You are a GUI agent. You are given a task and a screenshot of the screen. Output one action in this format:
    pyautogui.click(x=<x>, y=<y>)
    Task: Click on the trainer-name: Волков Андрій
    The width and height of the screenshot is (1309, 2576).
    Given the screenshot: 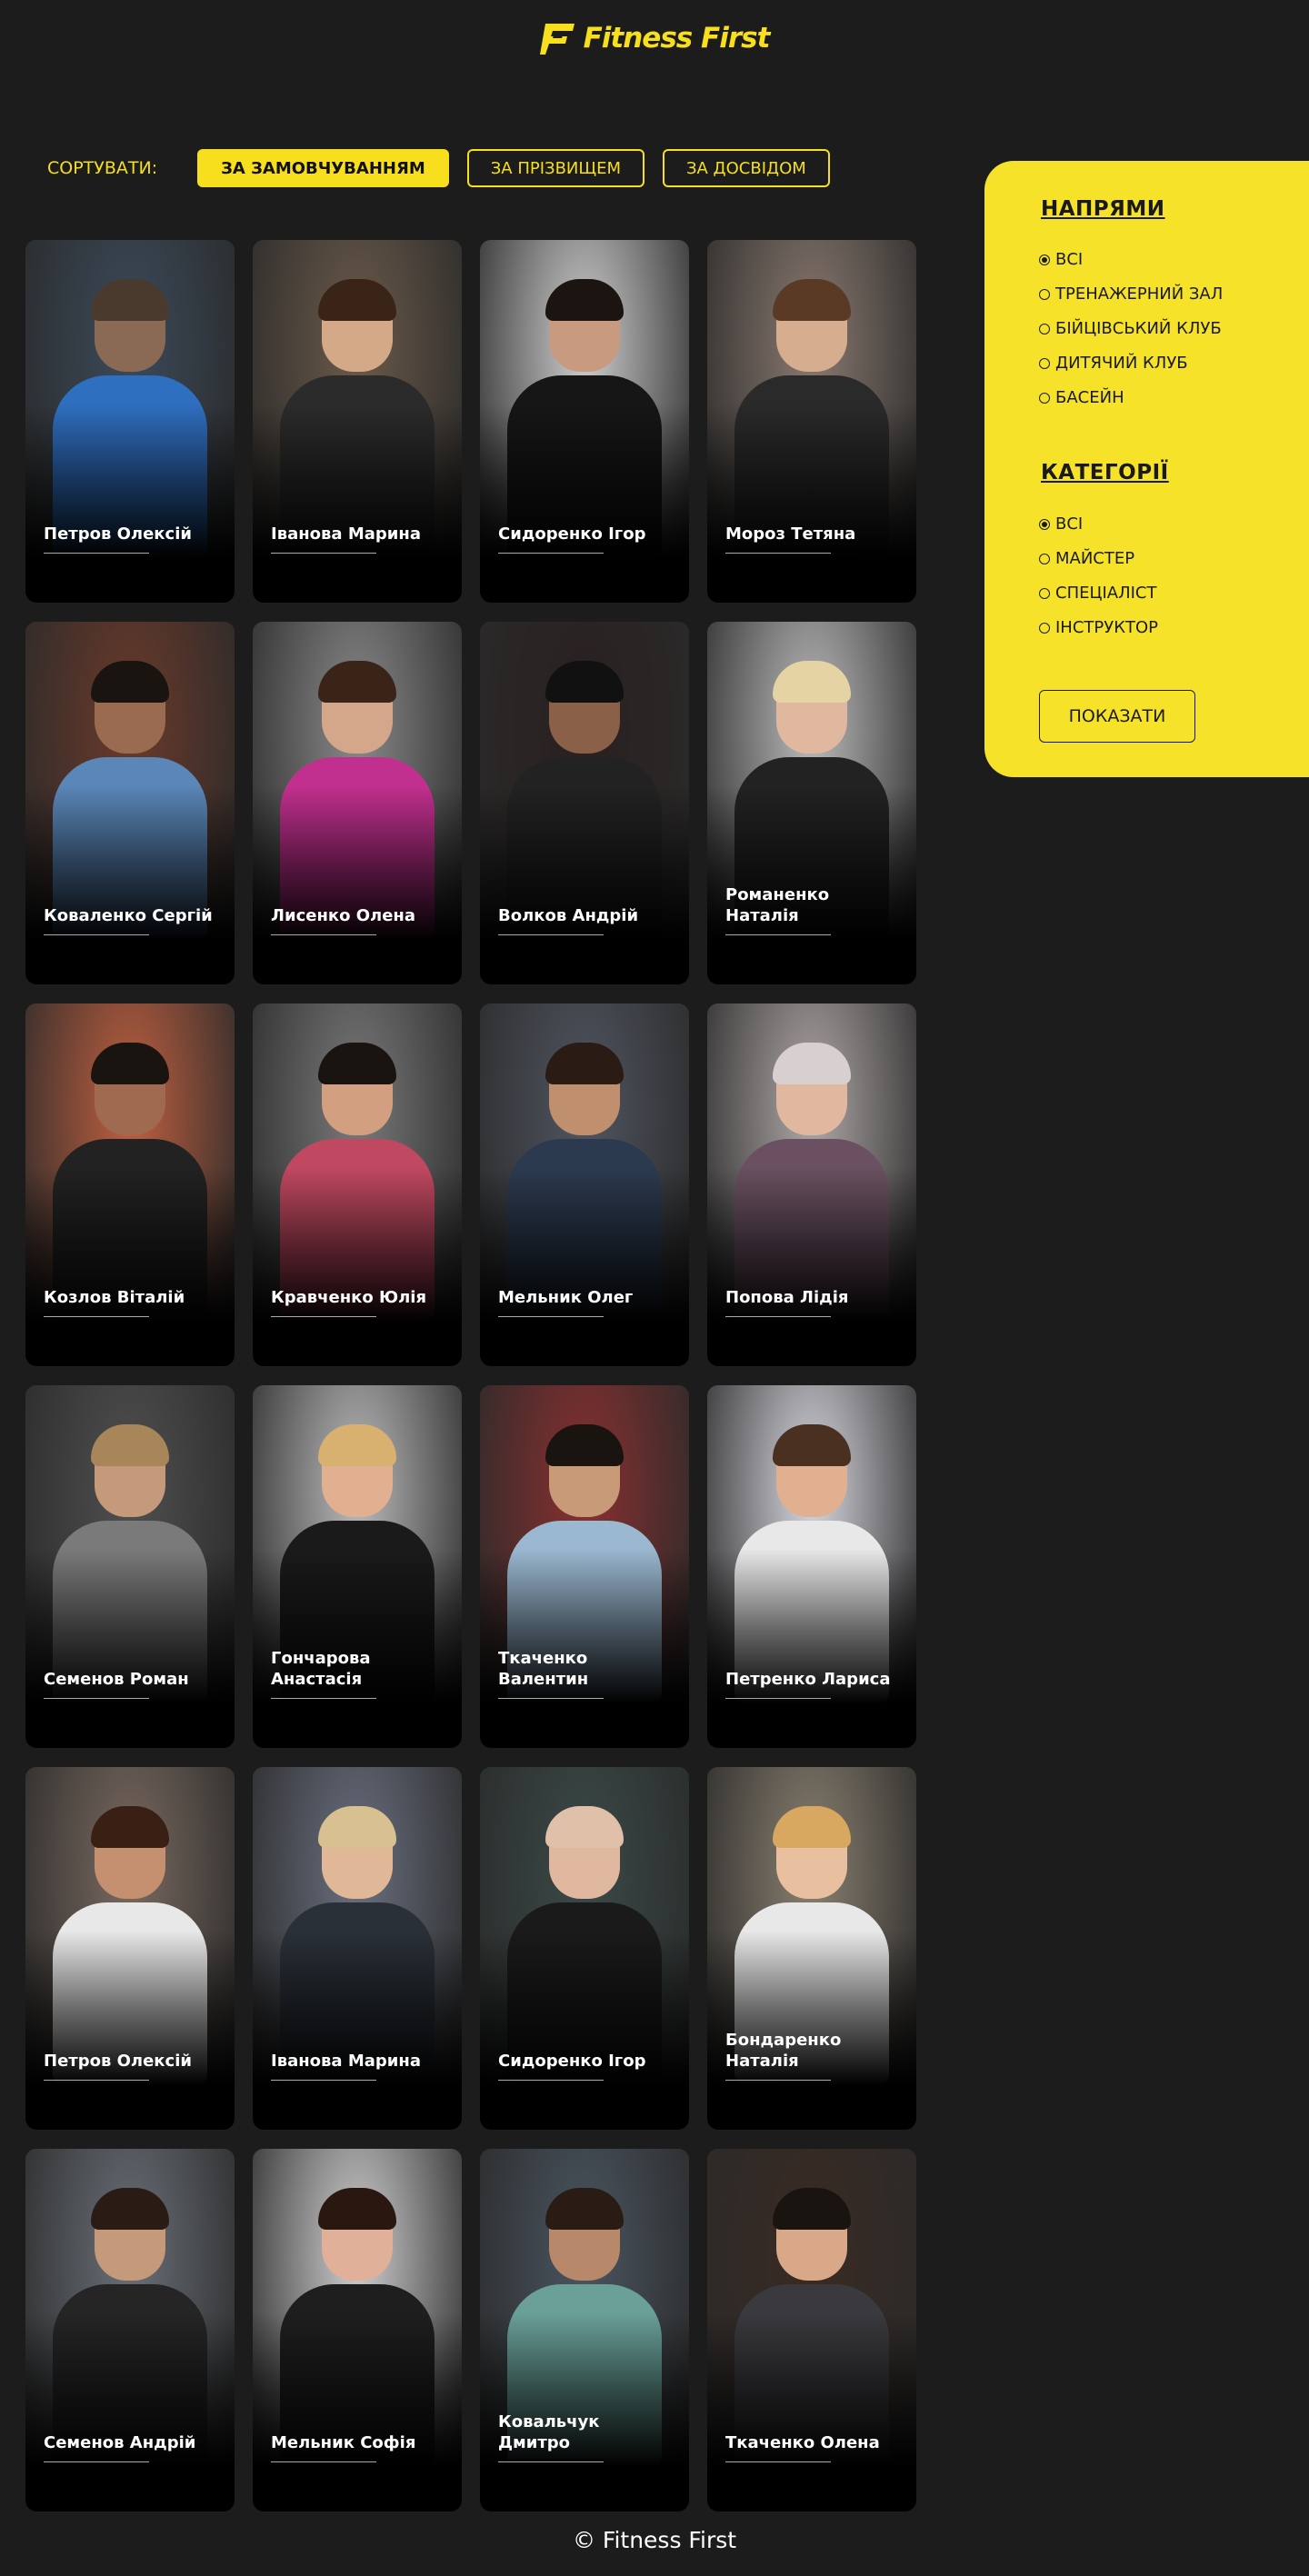 What is the action you would take?
    pyautogui.click(x=568, y=915)
    